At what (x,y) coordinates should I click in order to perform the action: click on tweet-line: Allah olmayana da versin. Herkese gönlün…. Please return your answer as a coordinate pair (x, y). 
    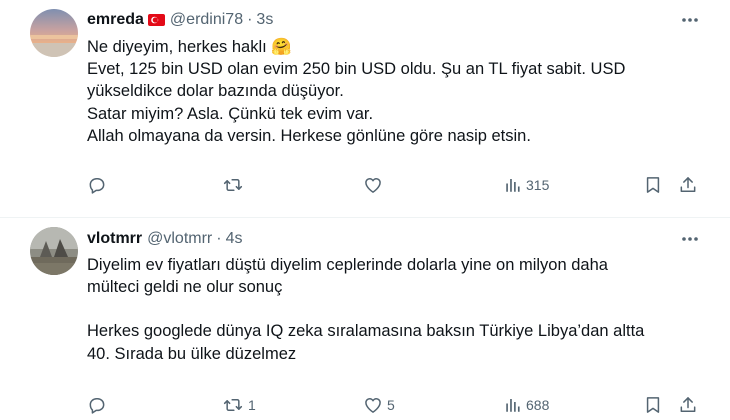
    Looking at the image, I should click on (309, 135).